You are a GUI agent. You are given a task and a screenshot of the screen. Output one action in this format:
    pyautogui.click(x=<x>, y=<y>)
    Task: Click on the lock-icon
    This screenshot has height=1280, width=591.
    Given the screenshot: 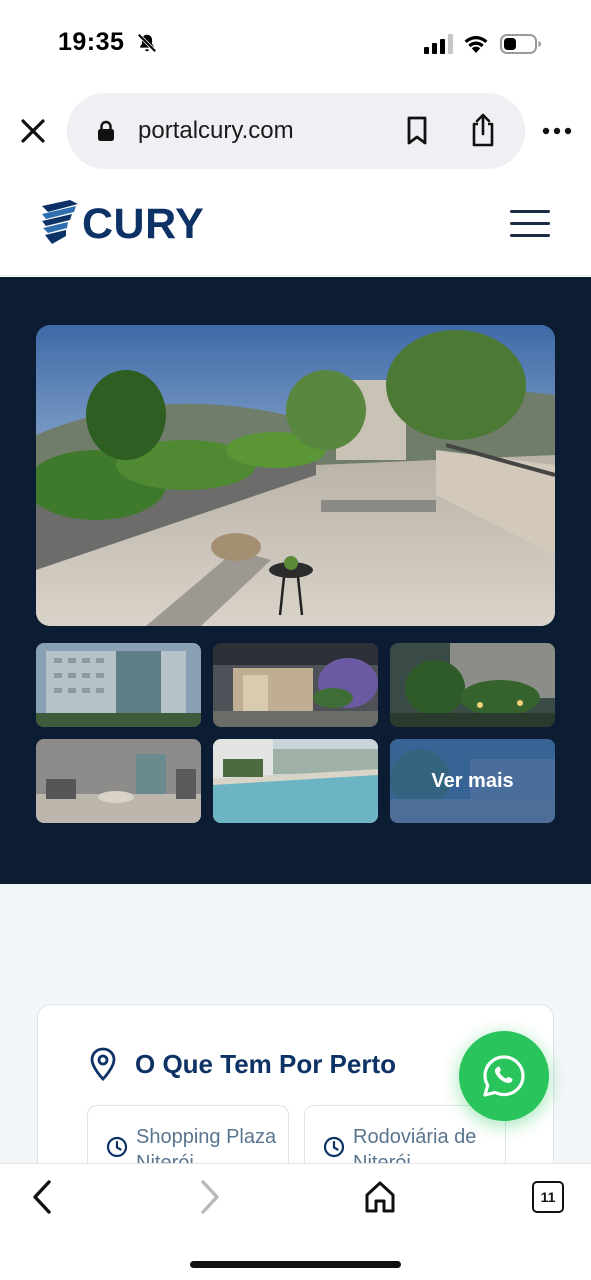 What is the action you would take?
    pyautogui.click(x=106, y=130)
    